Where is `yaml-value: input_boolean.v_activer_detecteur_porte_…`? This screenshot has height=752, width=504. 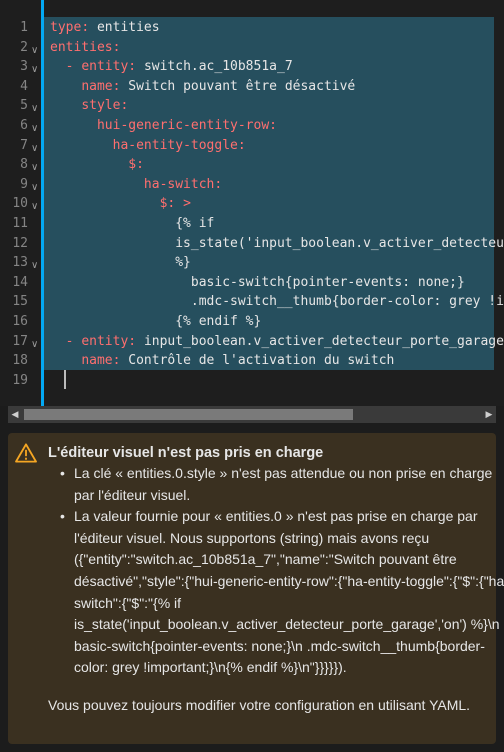 yaml-value: input_boolean.v_activer_detecteur_porte_… is located at coordinates (323, 341).